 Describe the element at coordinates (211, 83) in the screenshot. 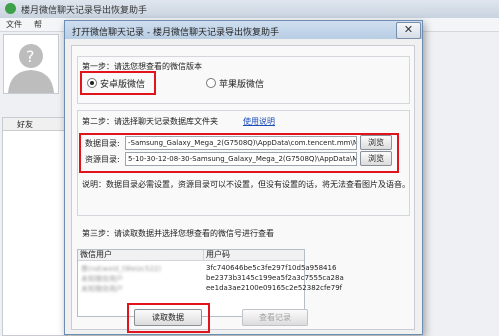

I see `apple-radio` at that location.